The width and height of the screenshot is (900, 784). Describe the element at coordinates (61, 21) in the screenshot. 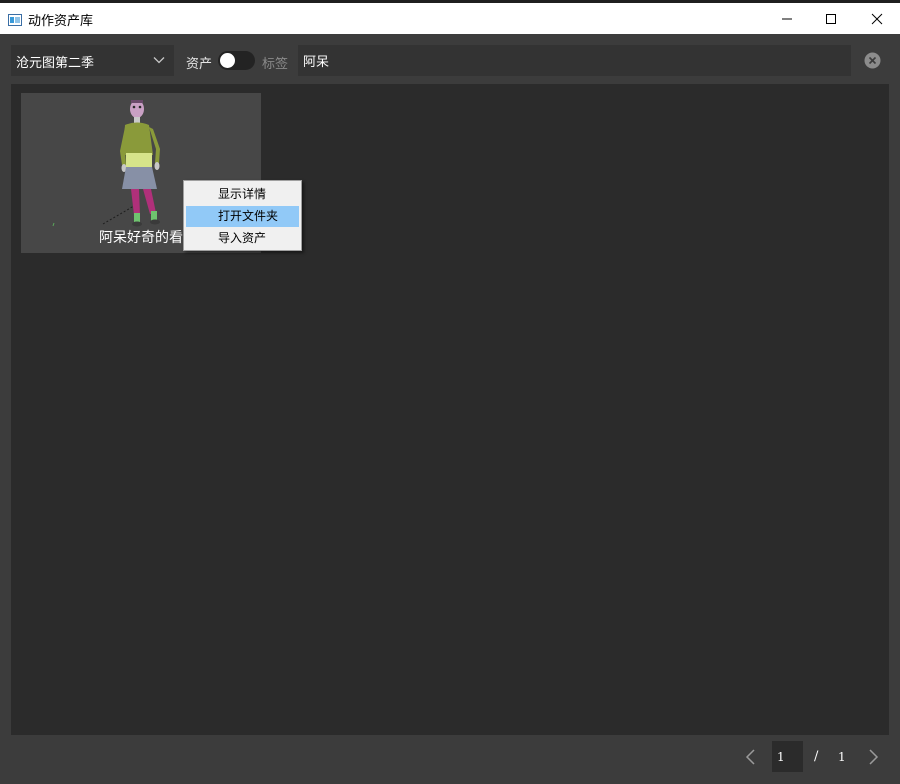

I see `window-title: 动作资产库` at that location.